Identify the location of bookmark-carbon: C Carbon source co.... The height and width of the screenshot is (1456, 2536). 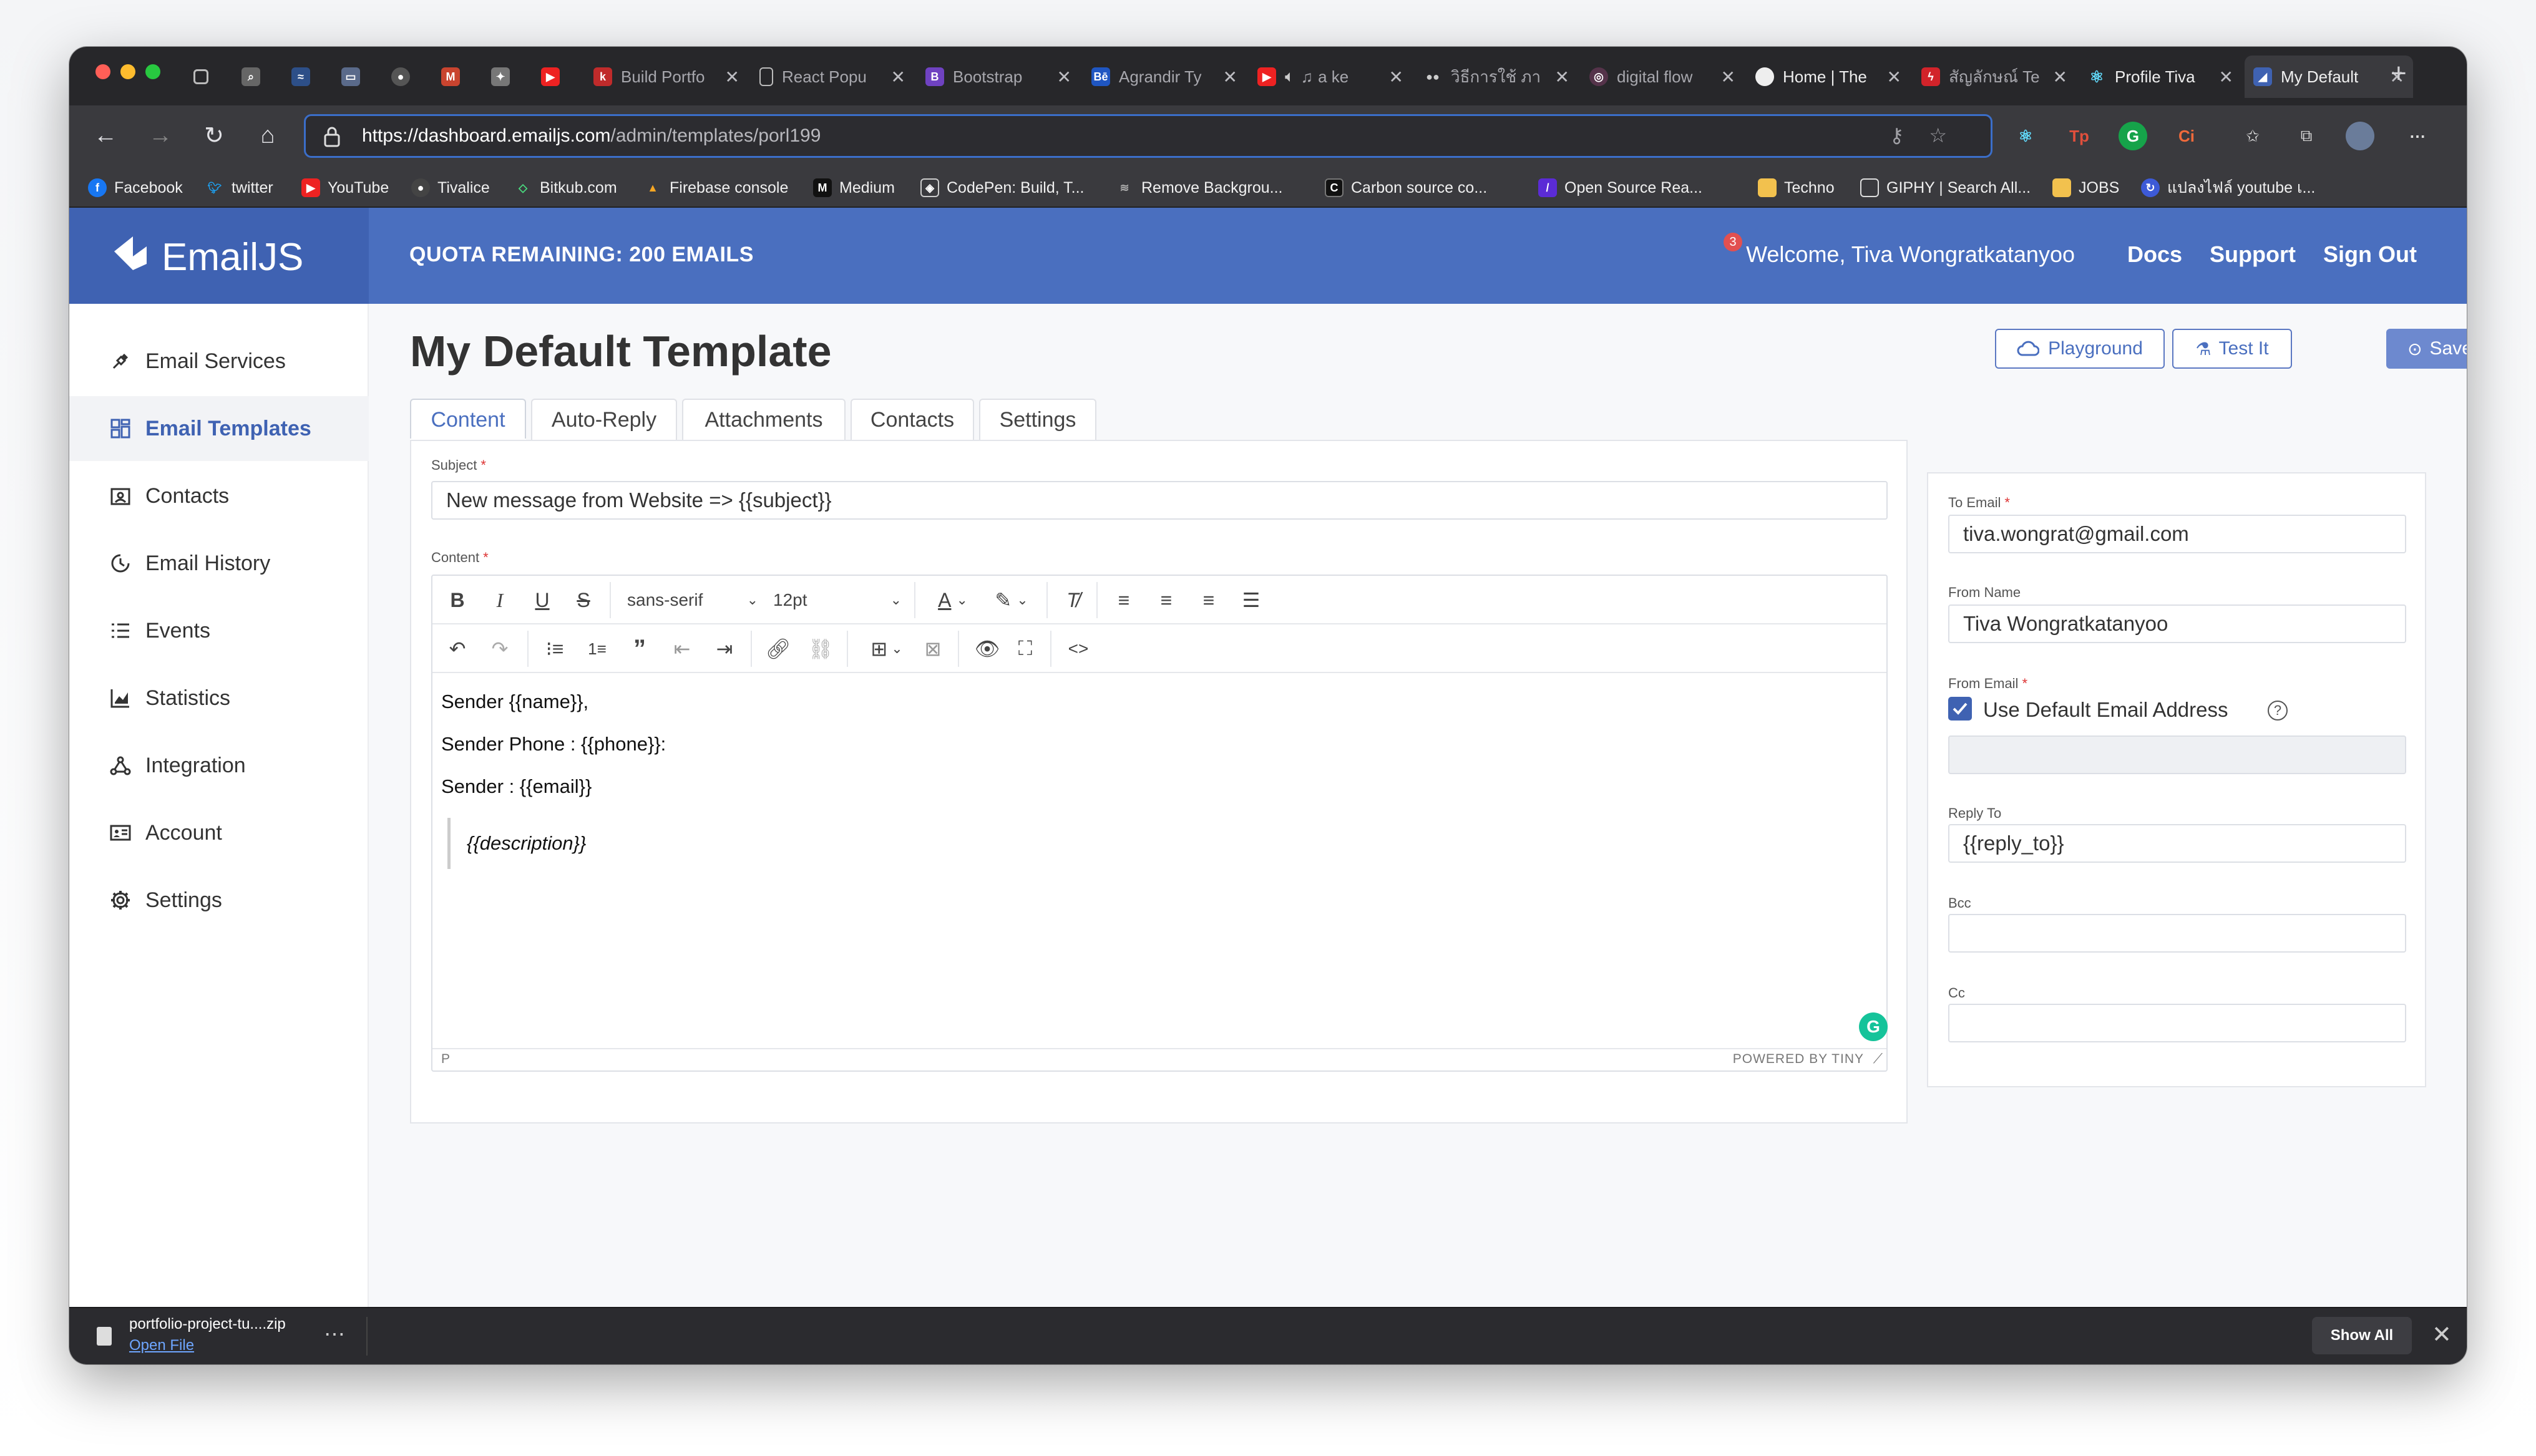
(1406, 188).